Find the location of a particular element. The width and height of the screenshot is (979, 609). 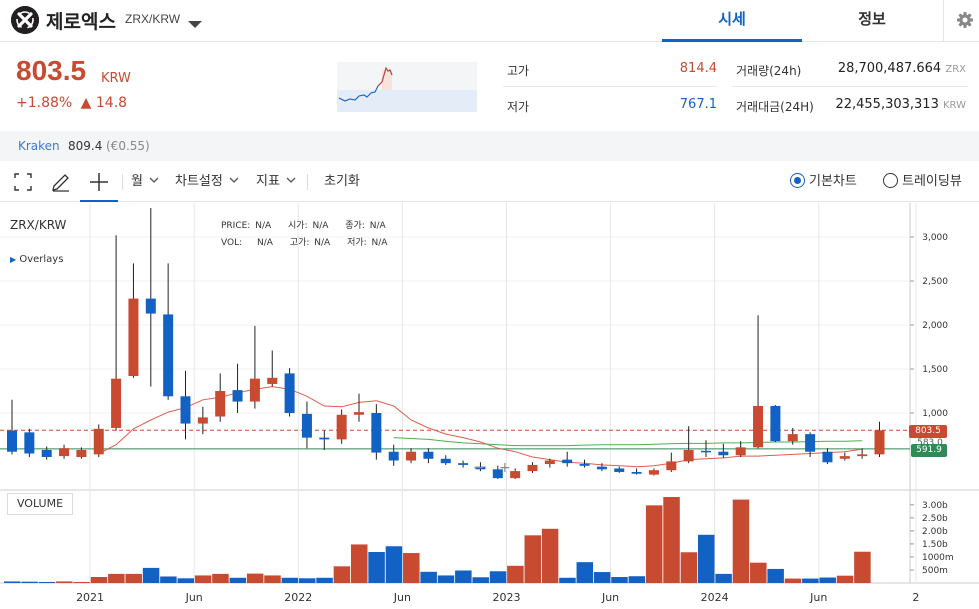

amount-value: 22,455,303,313 KRW is located at coordinates (883, 104).